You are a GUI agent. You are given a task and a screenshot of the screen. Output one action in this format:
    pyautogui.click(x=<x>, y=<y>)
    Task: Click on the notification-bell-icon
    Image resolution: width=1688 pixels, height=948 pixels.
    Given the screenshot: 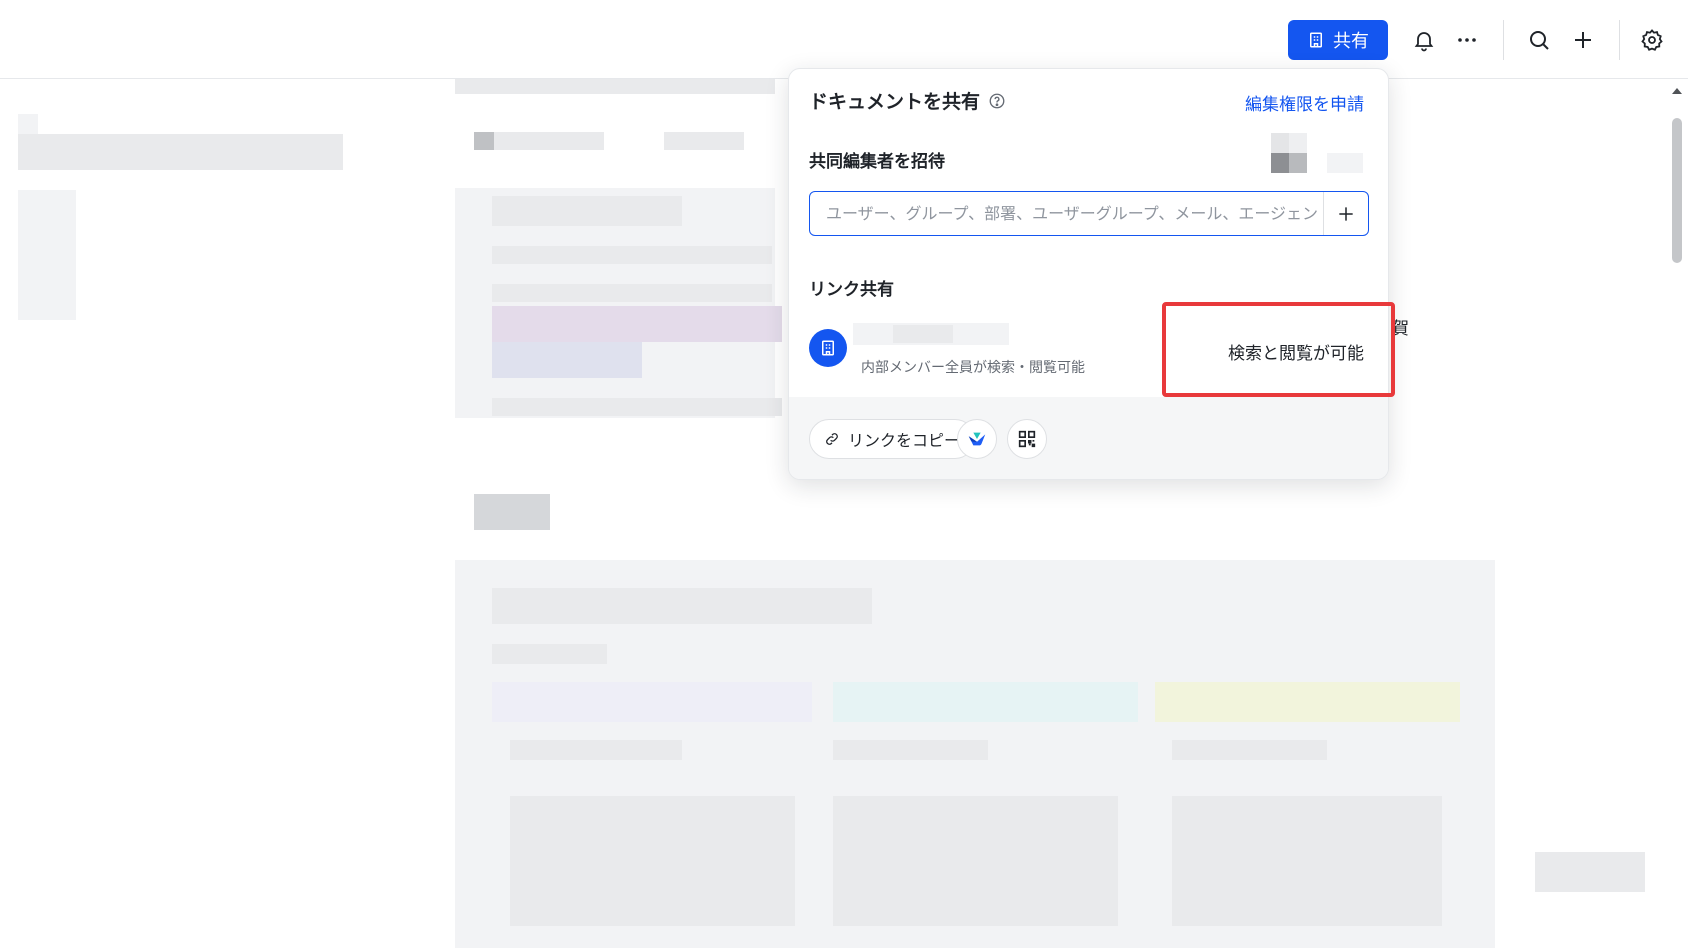 What is the action you would take?
    pyautogui.click(x=1424, y=40)
    